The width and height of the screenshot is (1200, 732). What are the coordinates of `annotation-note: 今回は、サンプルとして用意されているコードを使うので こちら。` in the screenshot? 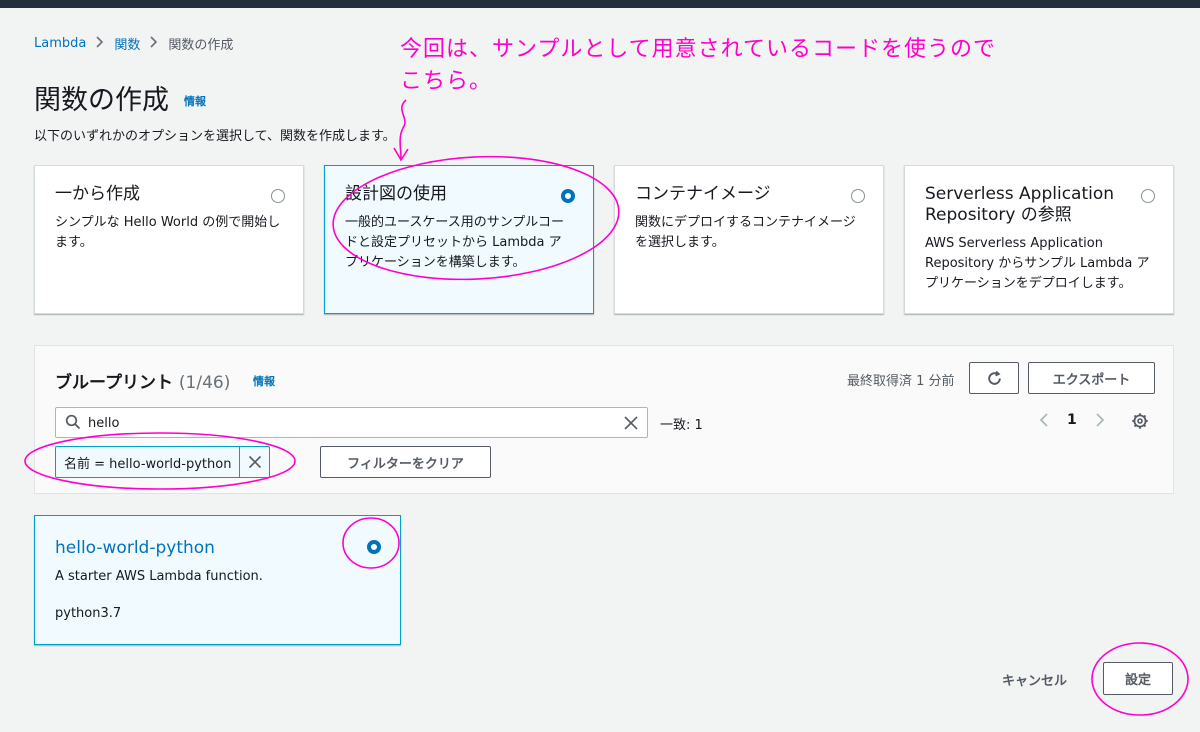 It's located at (698, 66).